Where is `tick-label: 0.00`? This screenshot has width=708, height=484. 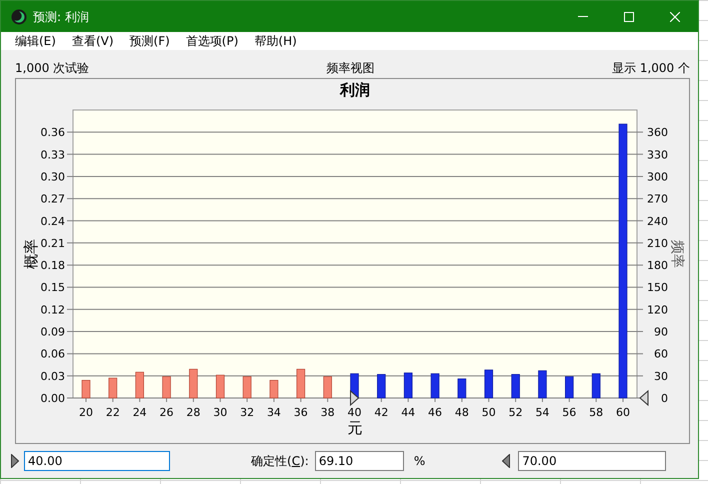 tick-label: 0.00 is located at coordinates (52, 398).